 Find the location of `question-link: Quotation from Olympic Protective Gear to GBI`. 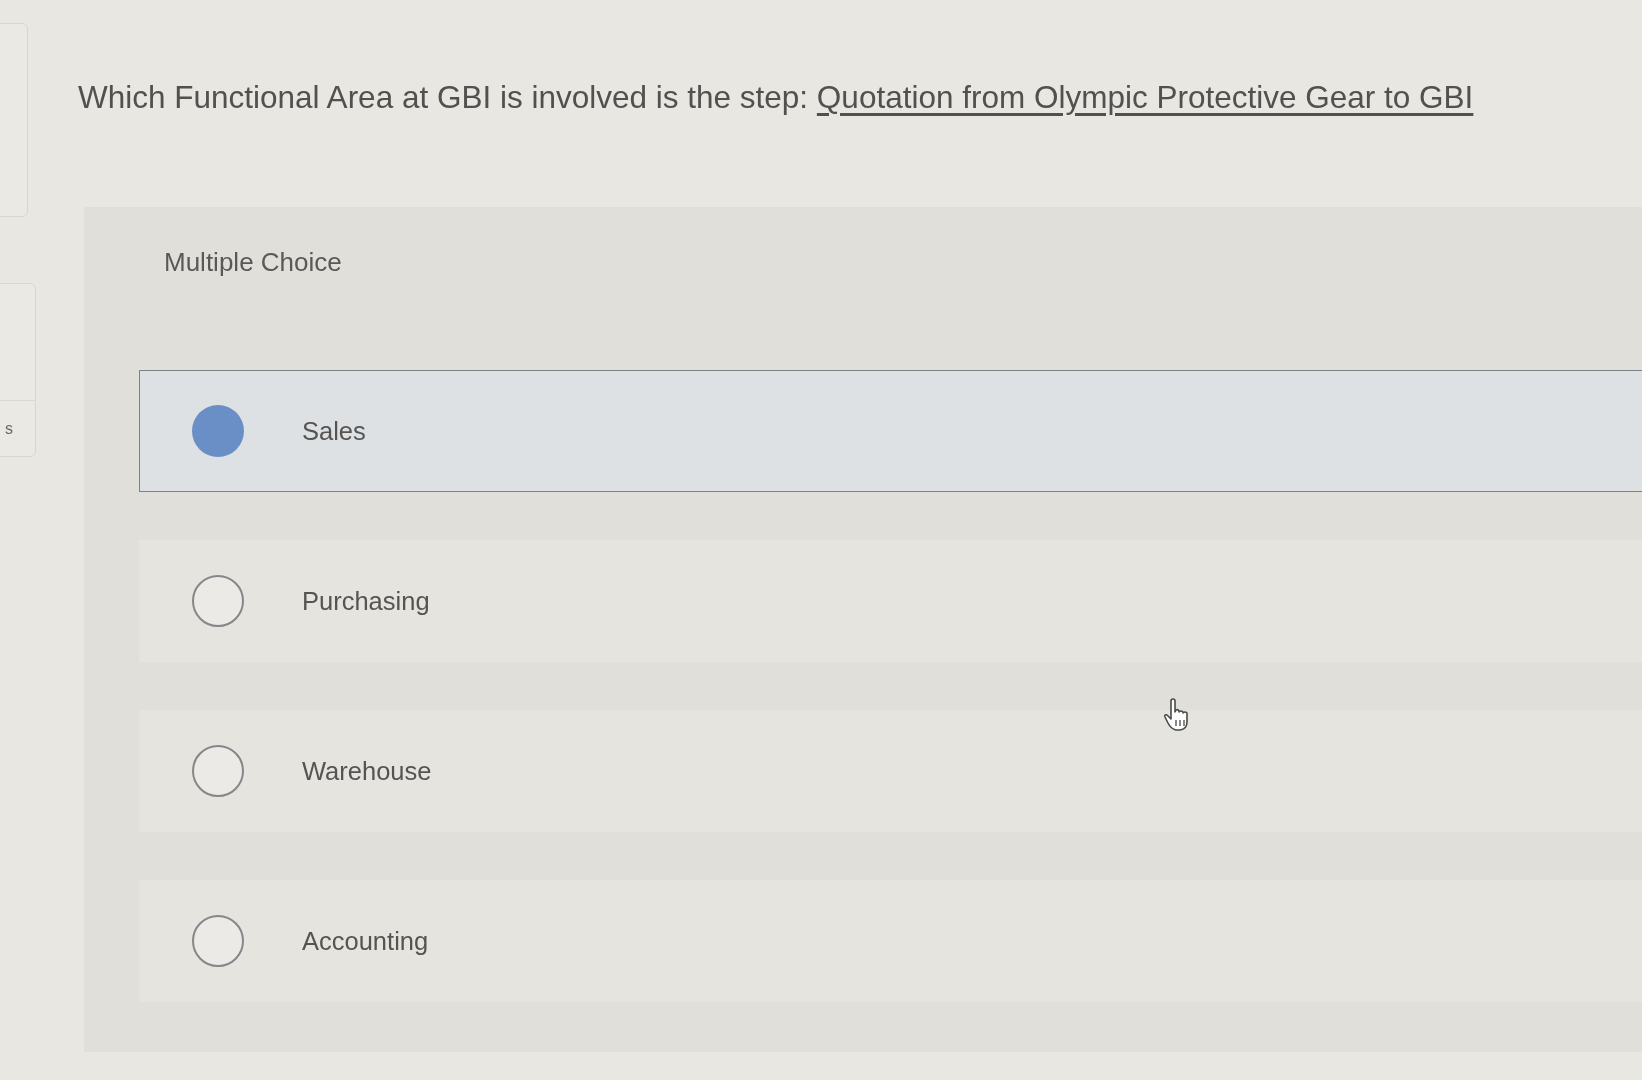

question-link: Quotation from Olympic Protective Gear to GBI is located at coordinates (1145, 97).